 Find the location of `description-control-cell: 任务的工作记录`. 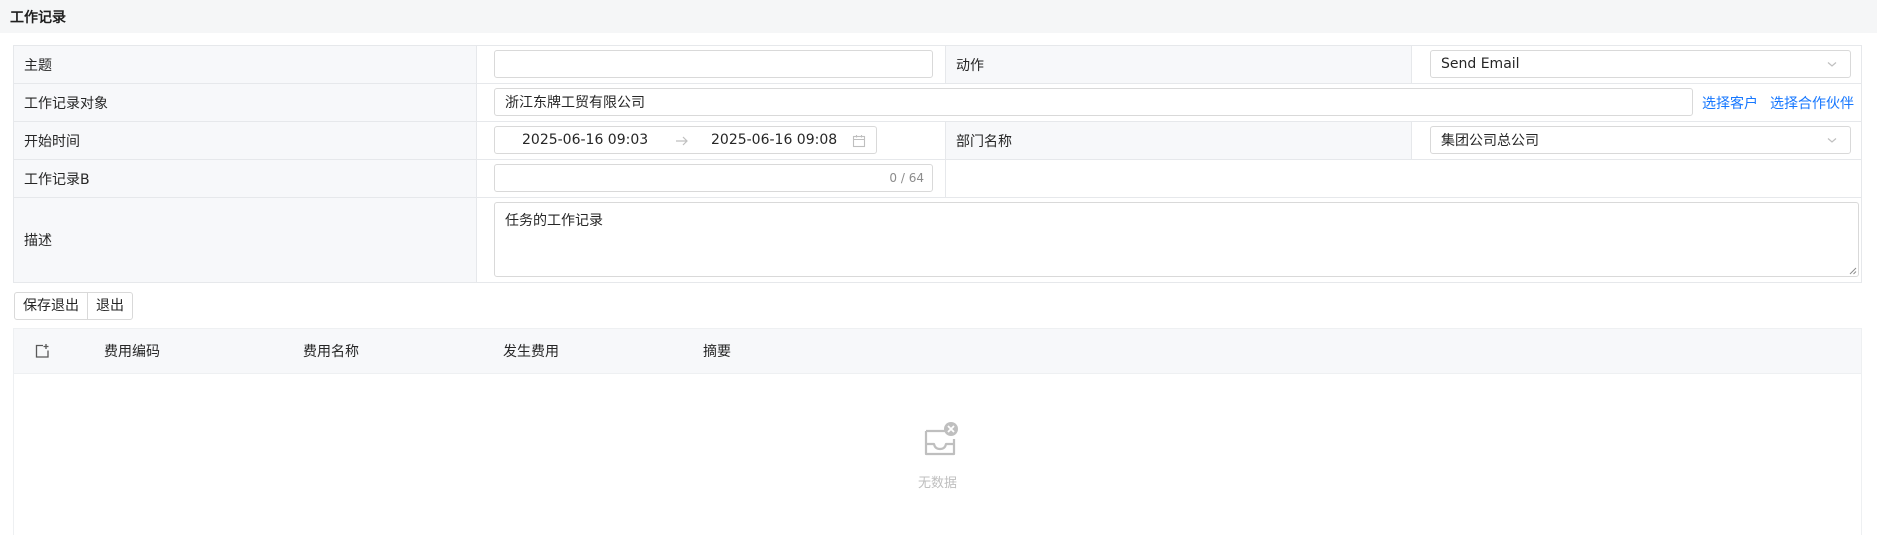

description-control-cell: 任务的工作记录 is located at coordinates (1169, 240).